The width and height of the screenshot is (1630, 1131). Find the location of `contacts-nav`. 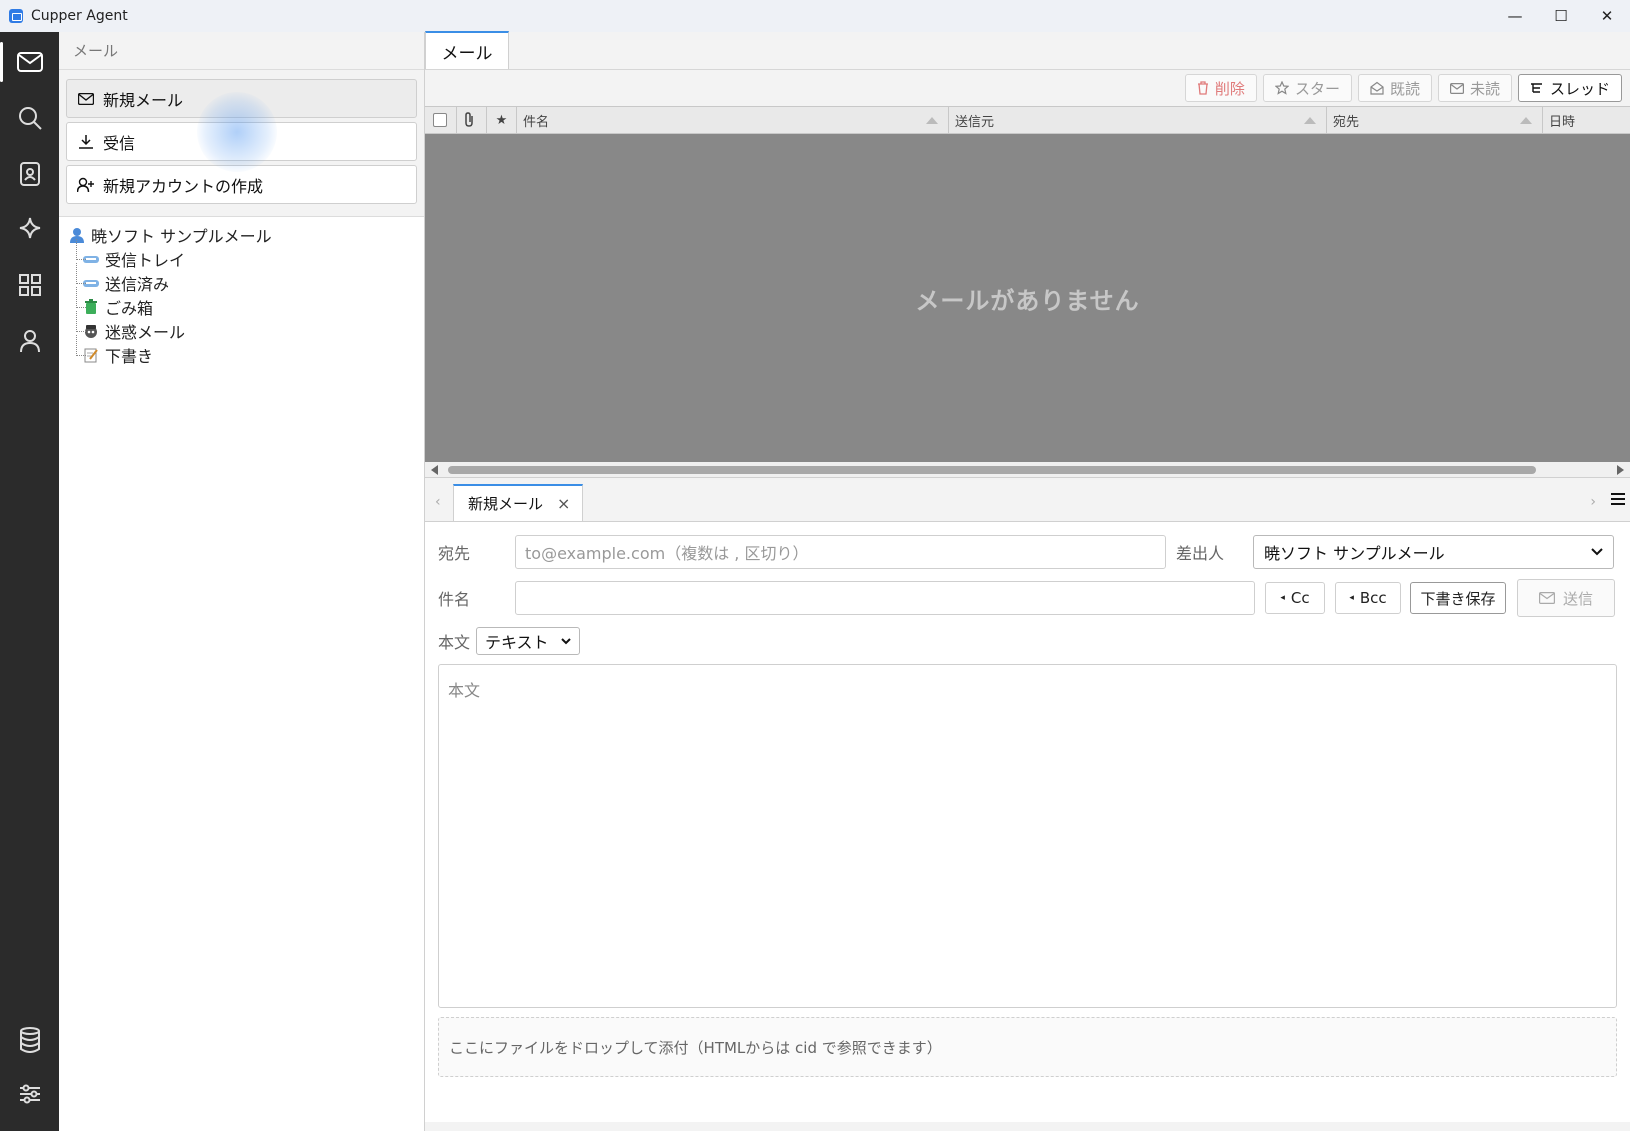

contacts-nav is located at coordinates (29, 174).